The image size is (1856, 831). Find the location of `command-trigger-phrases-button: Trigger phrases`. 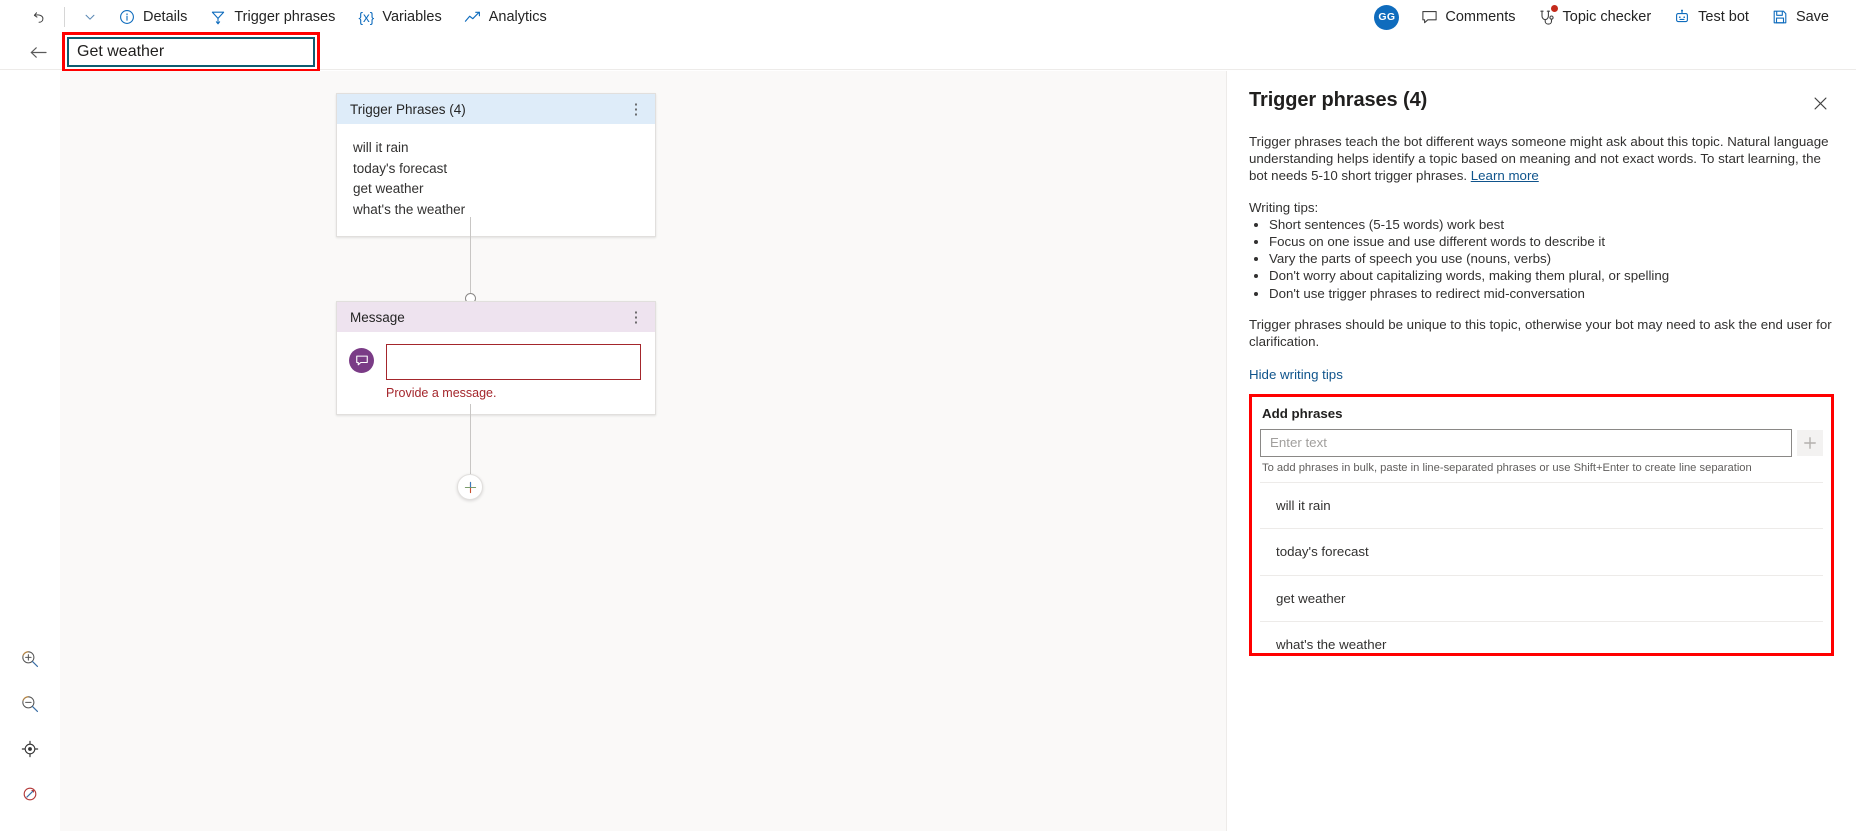

command-trigger-phrases-button: Trigger phrases is located at coordinates (272, 17).